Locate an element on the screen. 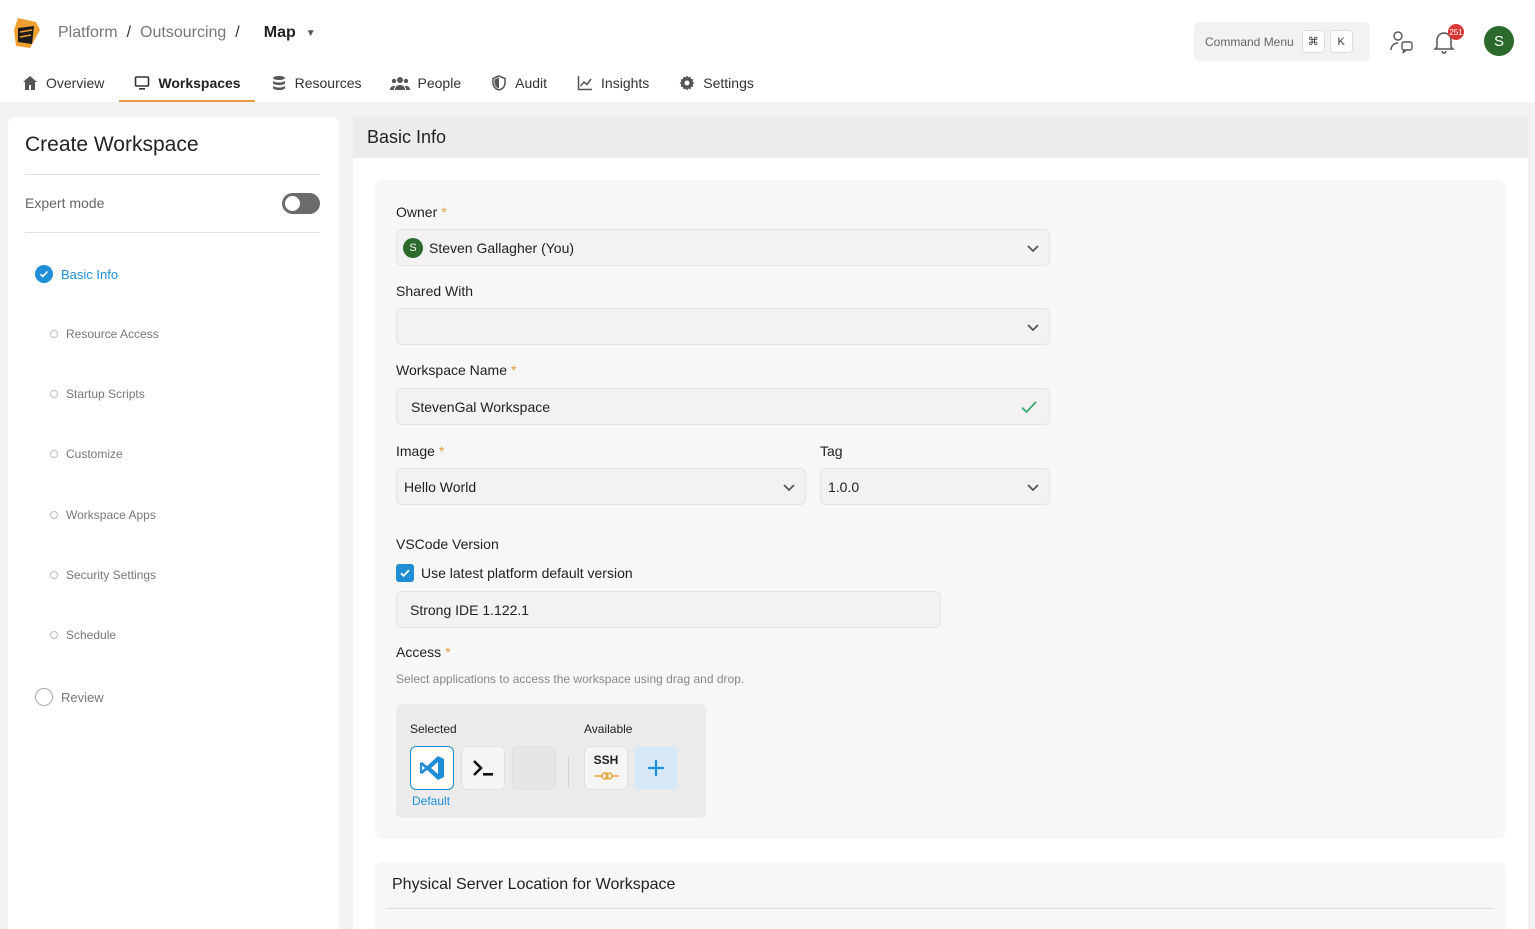 The image size is (1535, 929). step-label: Basic Info is located at coordinates (90, 274).